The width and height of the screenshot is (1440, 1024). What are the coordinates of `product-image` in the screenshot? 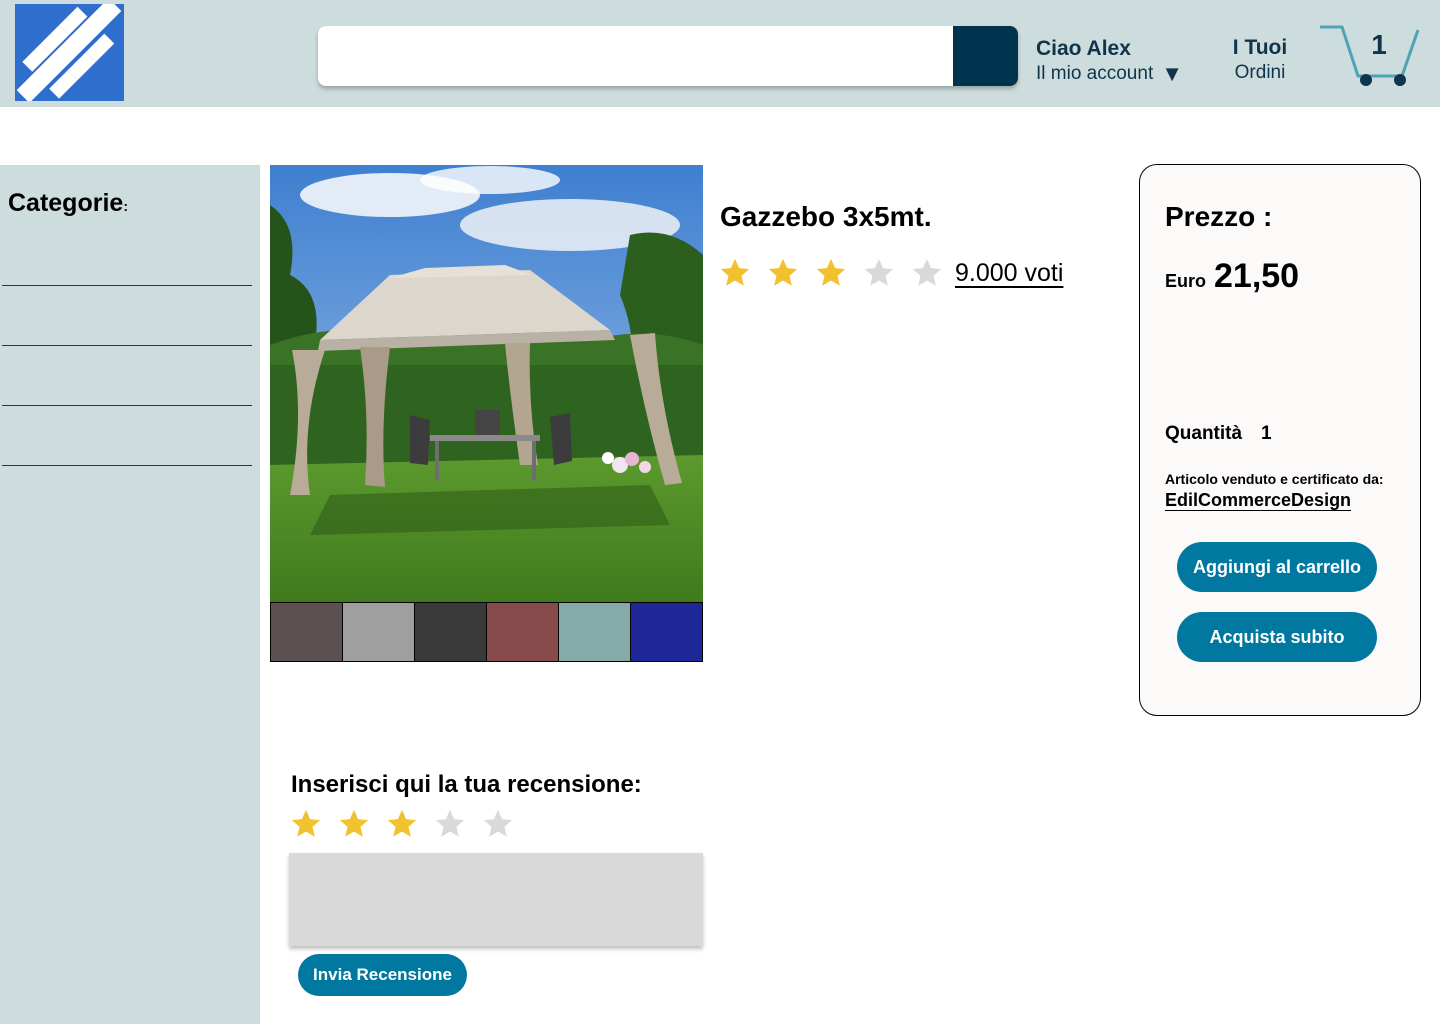 It's located at (486, 383).